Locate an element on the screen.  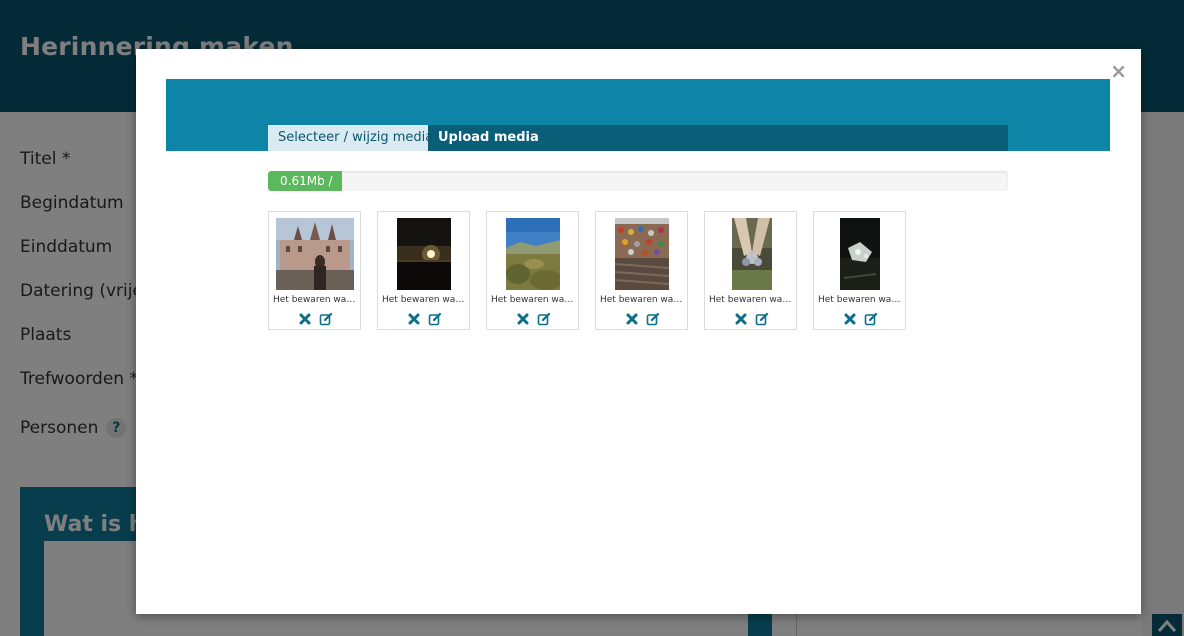
night-photo is located at coordinates (860, 254).